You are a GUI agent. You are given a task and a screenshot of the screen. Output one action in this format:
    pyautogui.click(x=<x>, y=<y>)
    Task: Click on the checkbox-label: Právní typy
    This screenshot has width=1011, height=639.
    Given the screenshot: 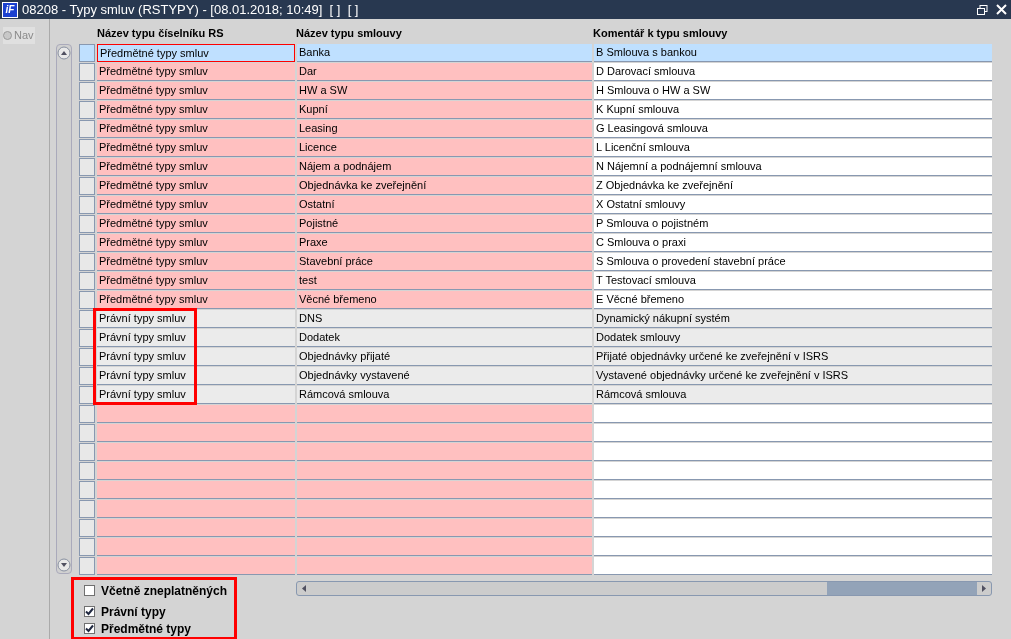 What is the action you would take?
    pyautogui.click(x=133, y=611)
    